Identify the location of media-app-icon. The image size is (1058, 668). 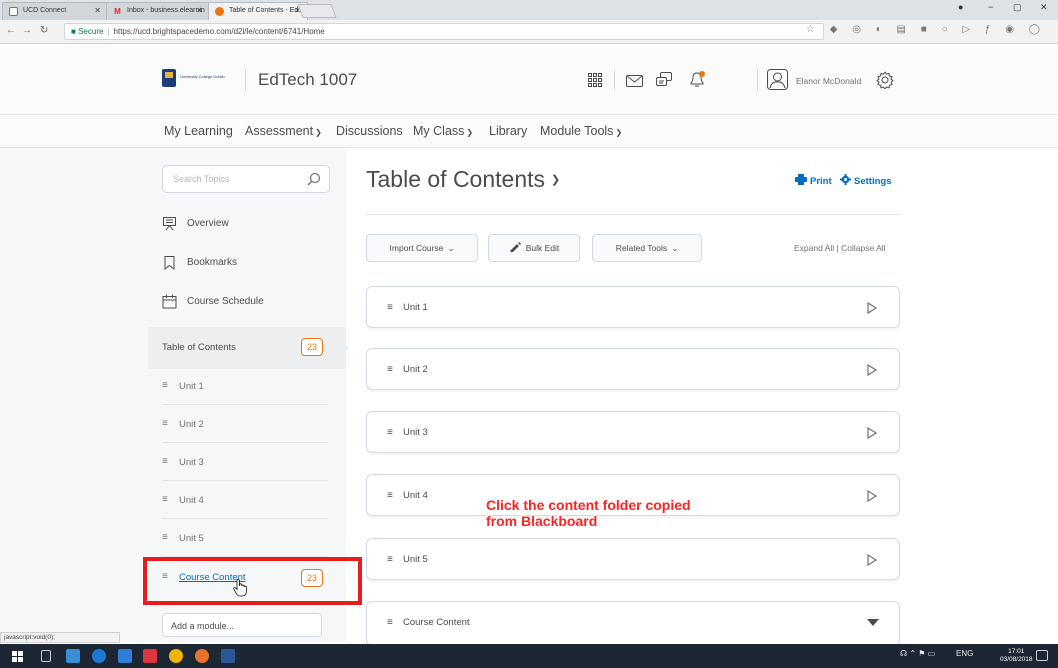
(150, 656).